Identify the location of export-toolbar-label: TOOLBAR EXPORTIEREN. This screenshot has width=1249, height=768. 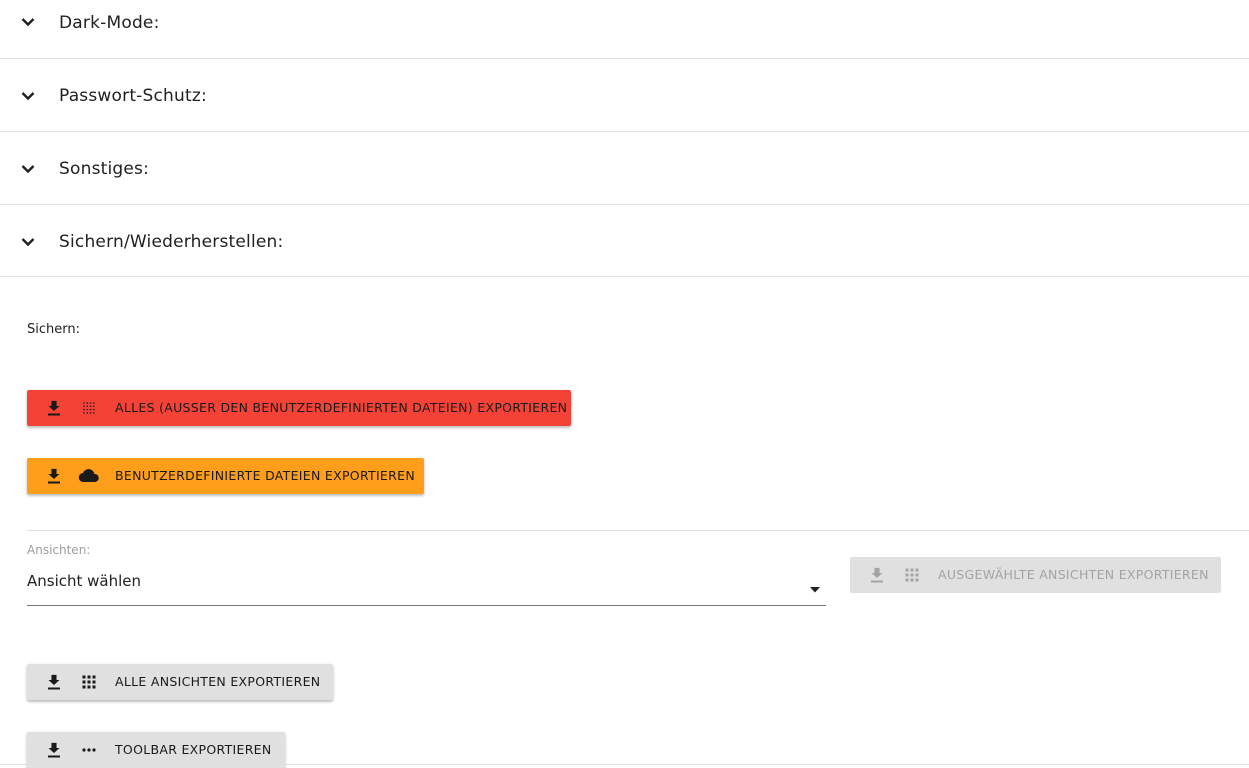
(193, 749).